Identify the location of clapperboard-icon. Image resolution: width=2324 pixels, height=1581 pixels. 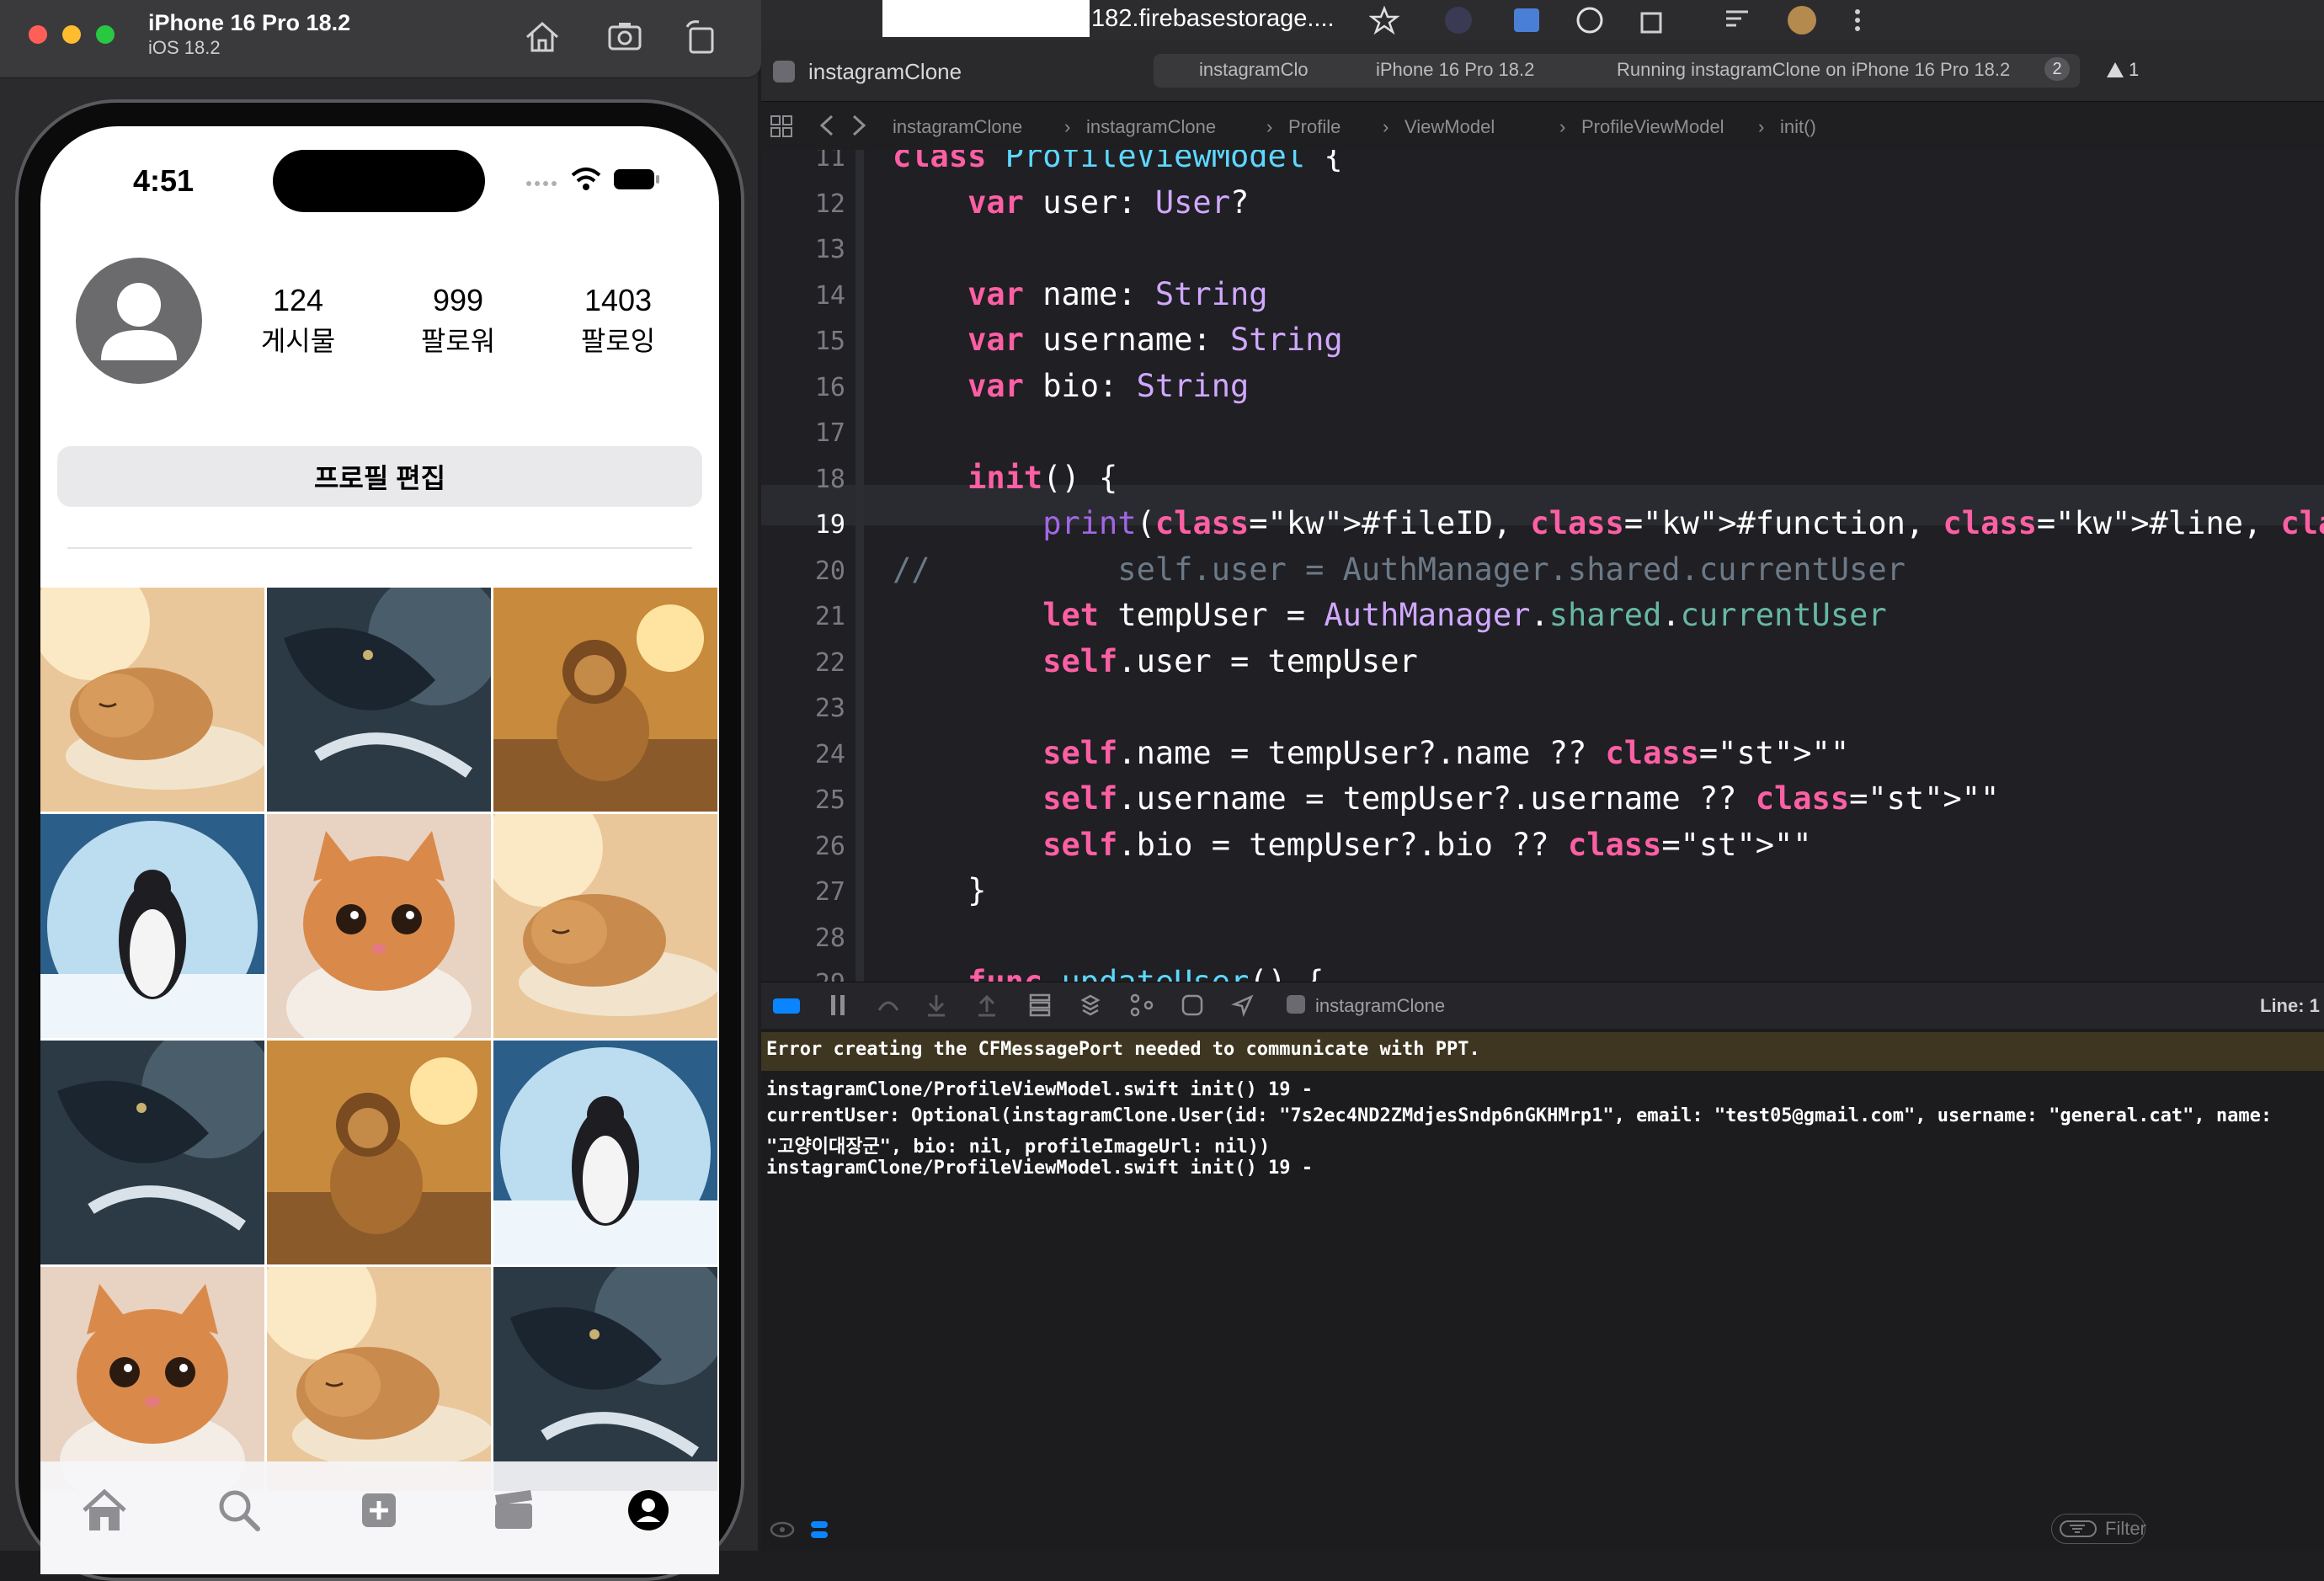
(513, 1510).